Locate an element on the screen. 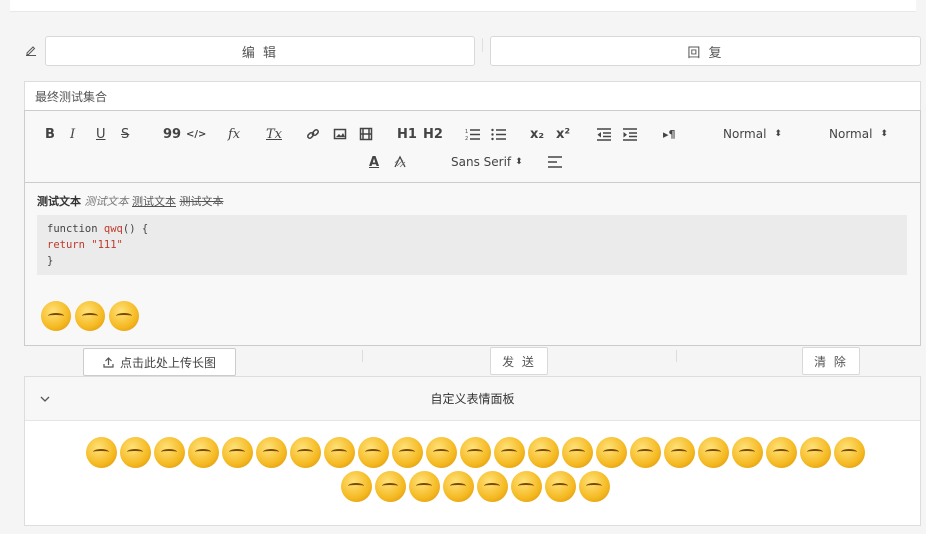 The image size is (926, 534). svg-text: 2 is located at coordinates (466, 138).